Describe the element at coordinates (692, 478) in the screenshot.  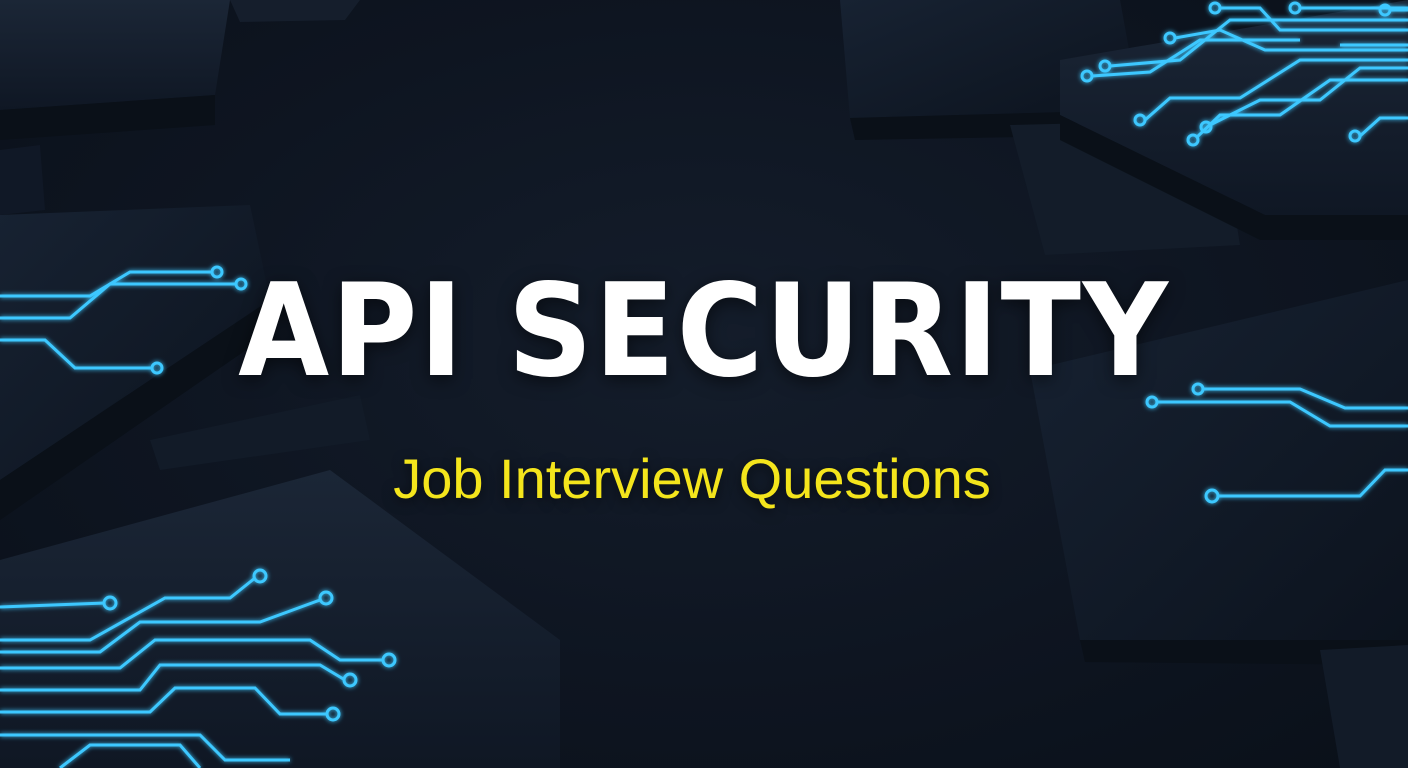
I see `page-subtitle: Job Interview Questions` at that location.